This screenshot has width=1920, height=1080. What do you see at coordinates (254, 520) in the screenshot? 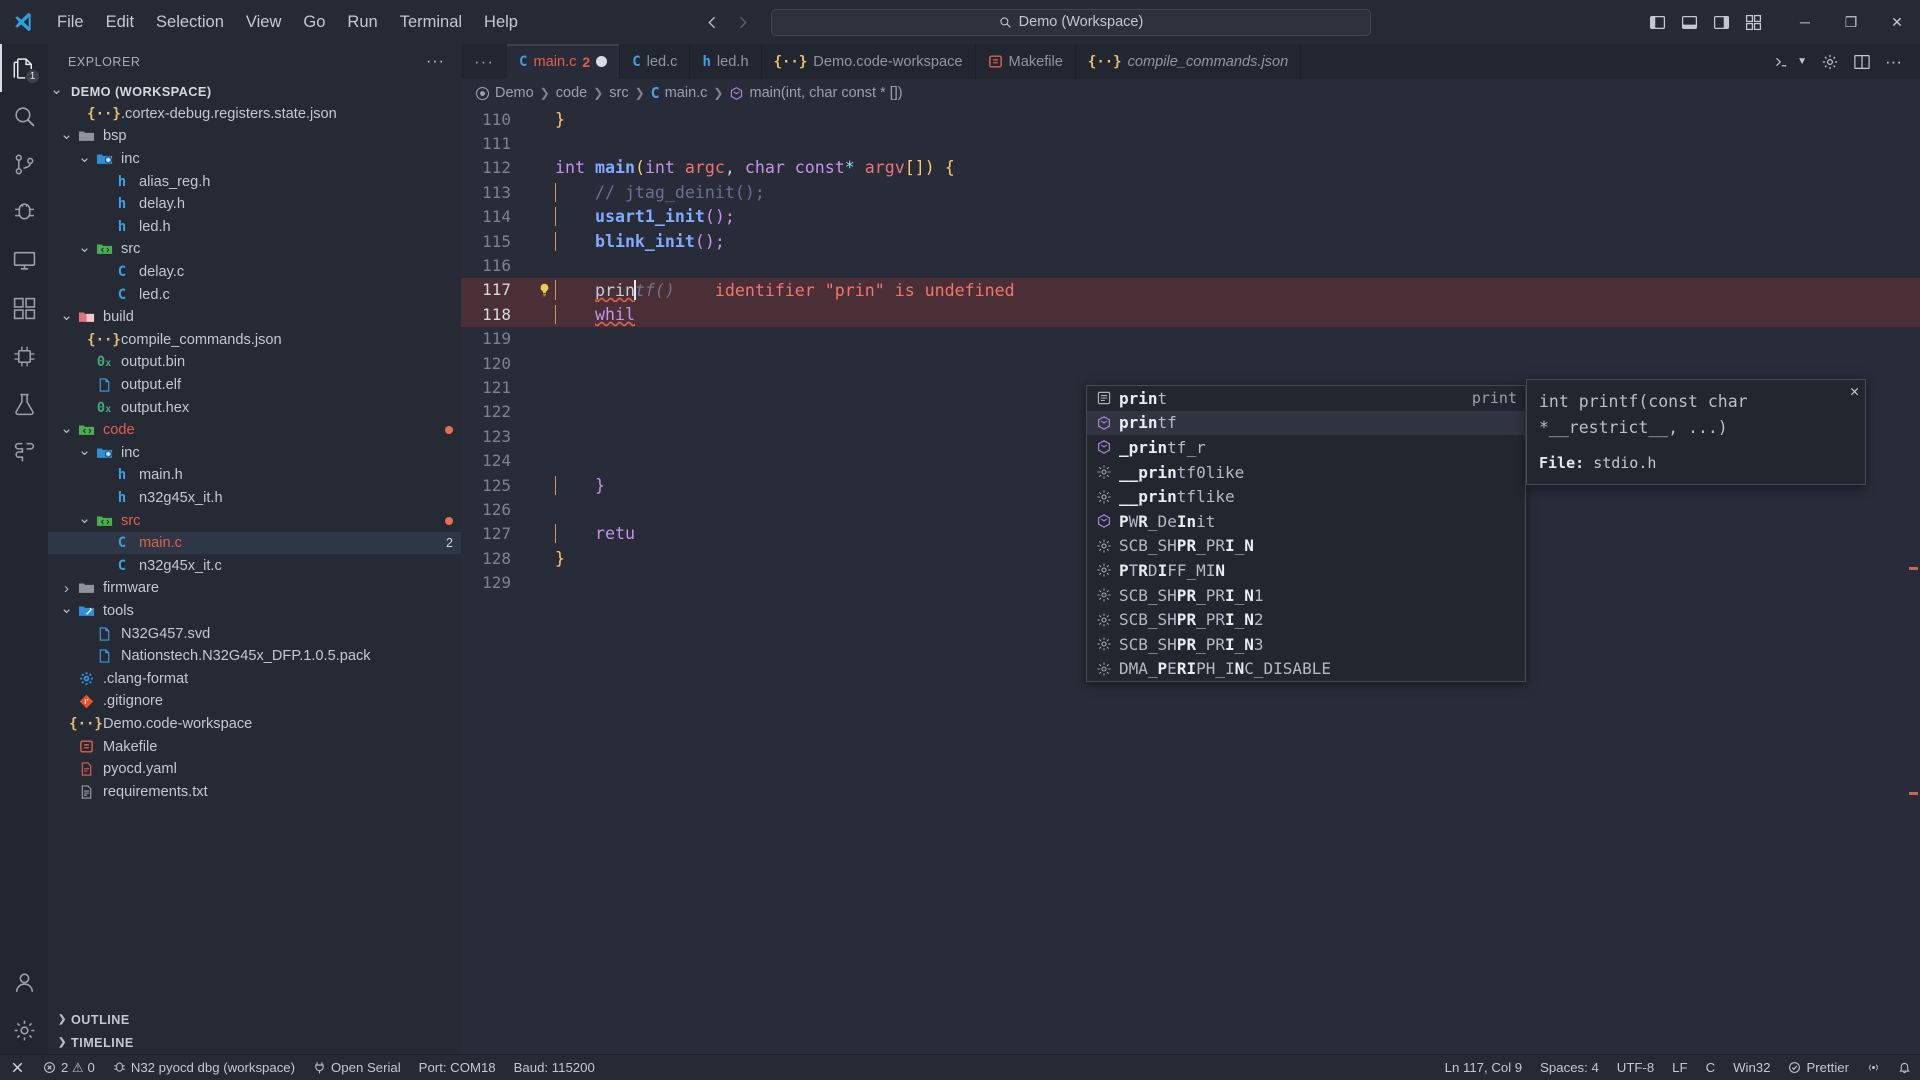
I see `tree-item-src: ⌄ src` at bounding box center [254, 520].